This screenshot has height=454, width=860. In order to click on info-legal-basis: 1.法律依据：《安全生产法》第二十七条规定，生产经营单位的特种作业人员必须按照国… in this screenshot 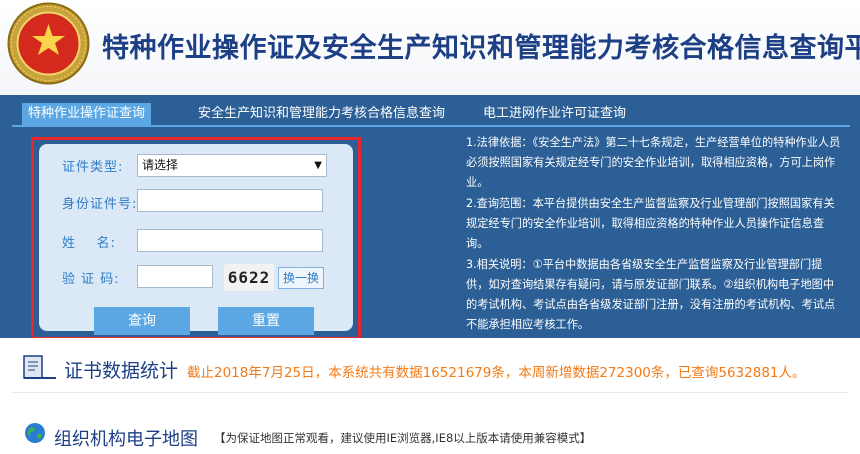, I will do `click(653, 162)`.